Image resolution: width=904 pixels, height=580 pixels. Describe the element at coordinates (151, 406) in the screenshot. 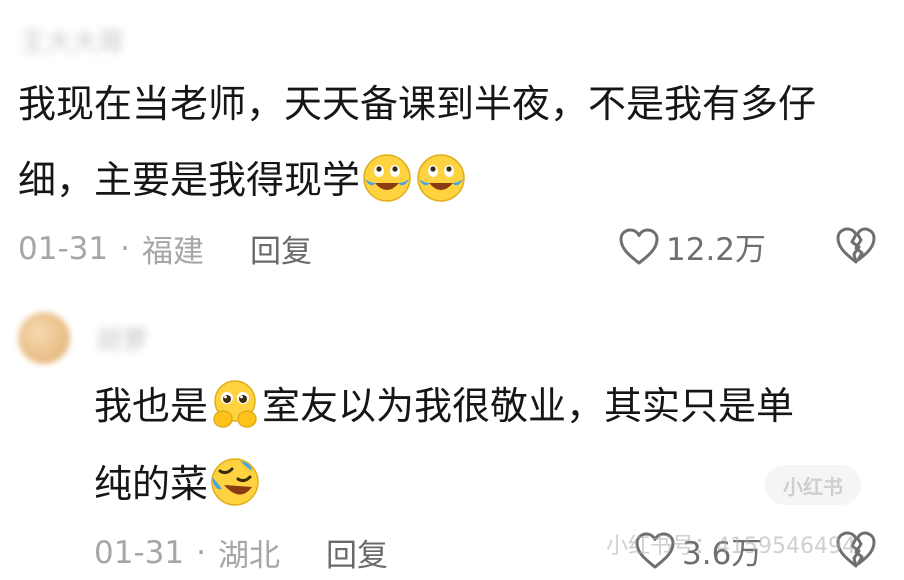

I see `comment-text: 我也是` at that location.